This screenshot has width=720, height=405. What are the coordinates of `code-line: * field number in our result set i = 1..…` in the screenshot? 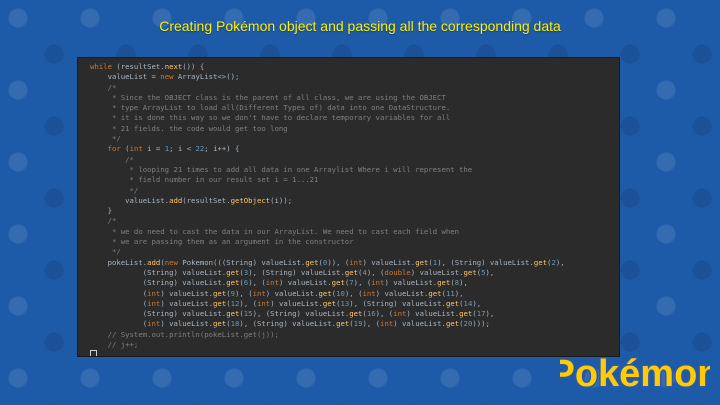 It's located at (204, 180).